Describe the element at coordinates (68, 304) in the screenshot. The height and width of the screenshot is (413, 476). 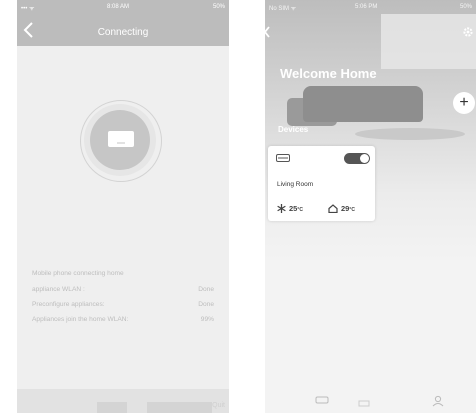
I see `progress-label: Preconfigure appliances:` at that location.